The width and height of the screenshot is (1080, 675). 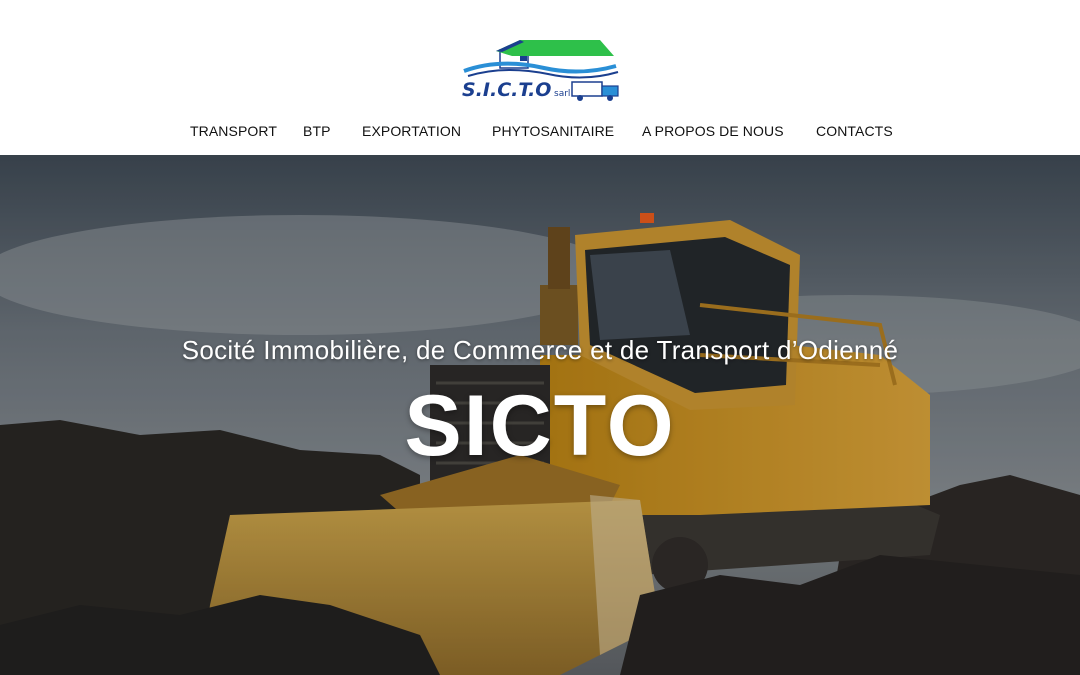 What do you see at coordinates (553, 131) in the screenshot?
I see `nav-item-phytosanitaire: PHYTOSANITAIRE` at bounding box center [553, 131].